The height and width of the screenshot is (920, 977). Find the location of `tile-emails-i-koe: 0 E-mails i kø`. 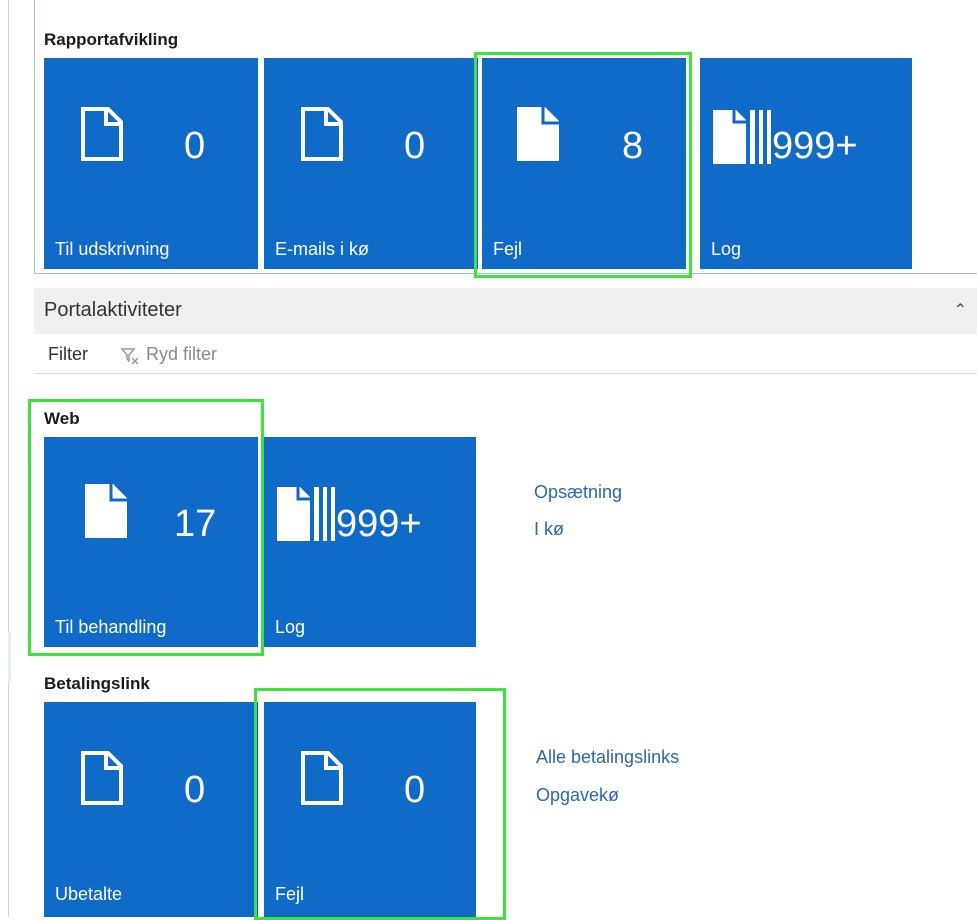

tile-emails-i-koe: 0 E-mails i kø is located at coordinates (371, 163).